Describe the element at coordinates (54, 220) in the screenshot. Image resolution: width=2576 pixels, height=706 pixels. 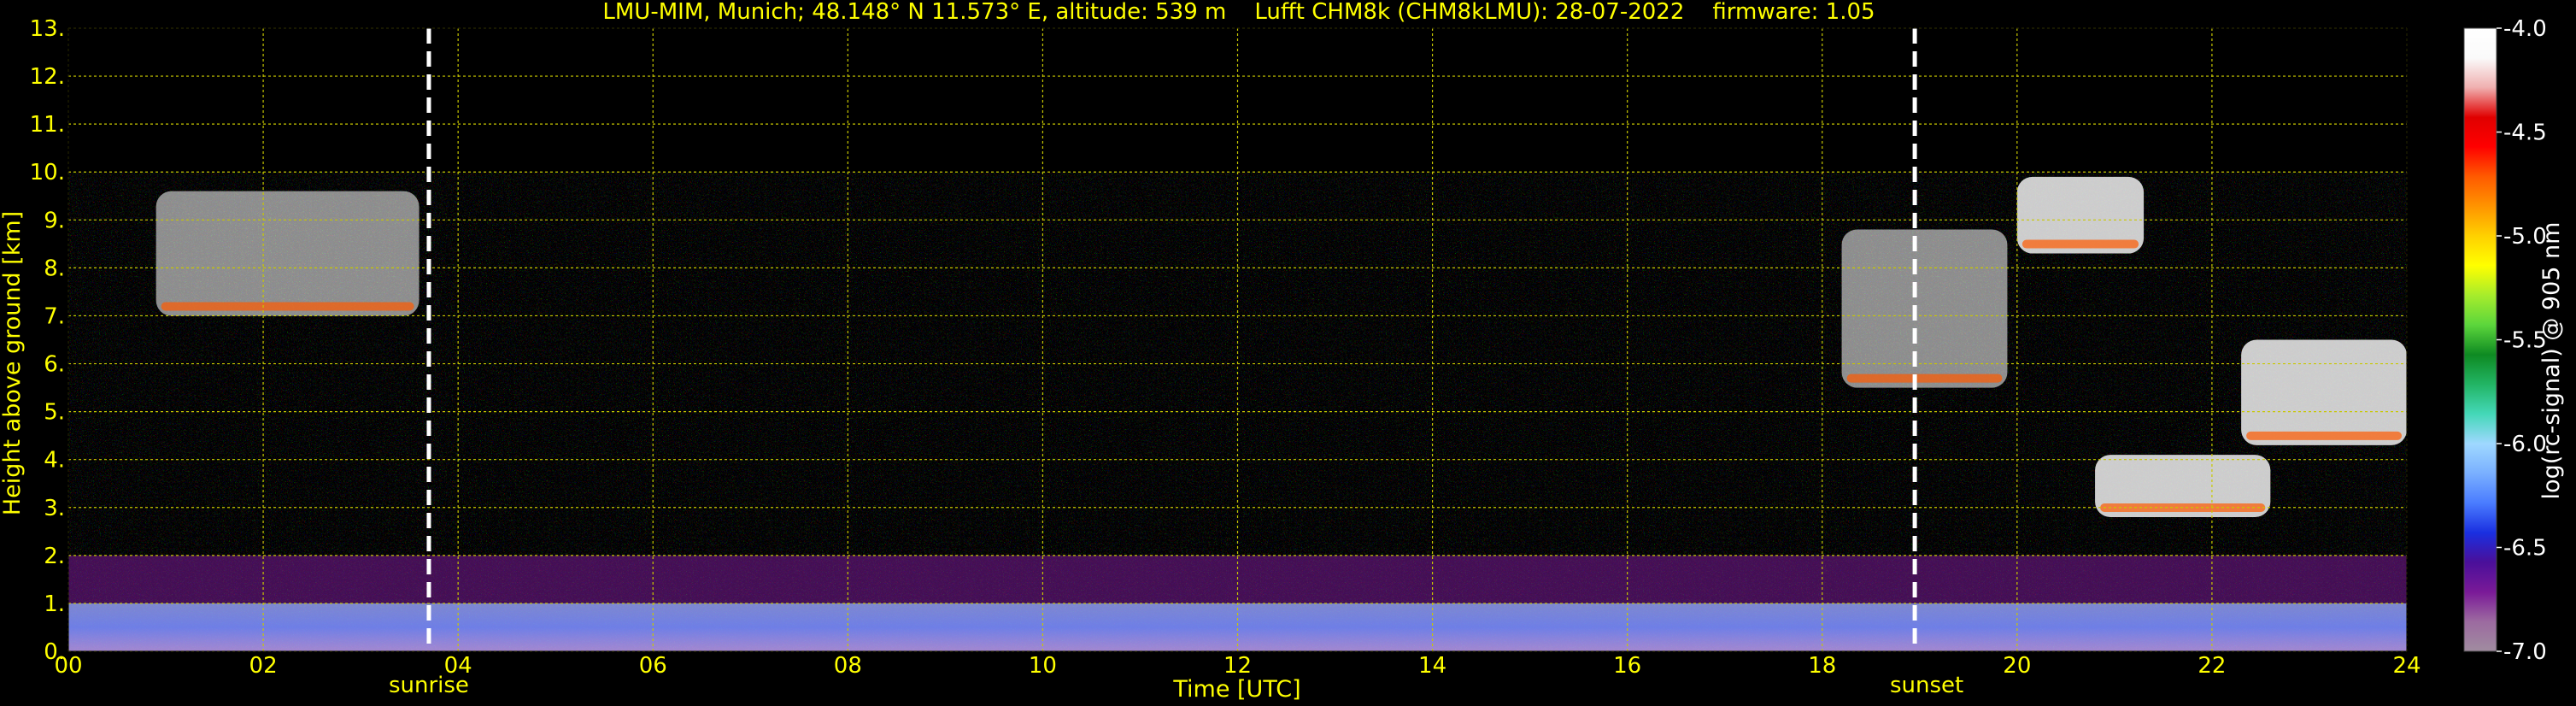
I see `y-tick-label: 9.` at that location.